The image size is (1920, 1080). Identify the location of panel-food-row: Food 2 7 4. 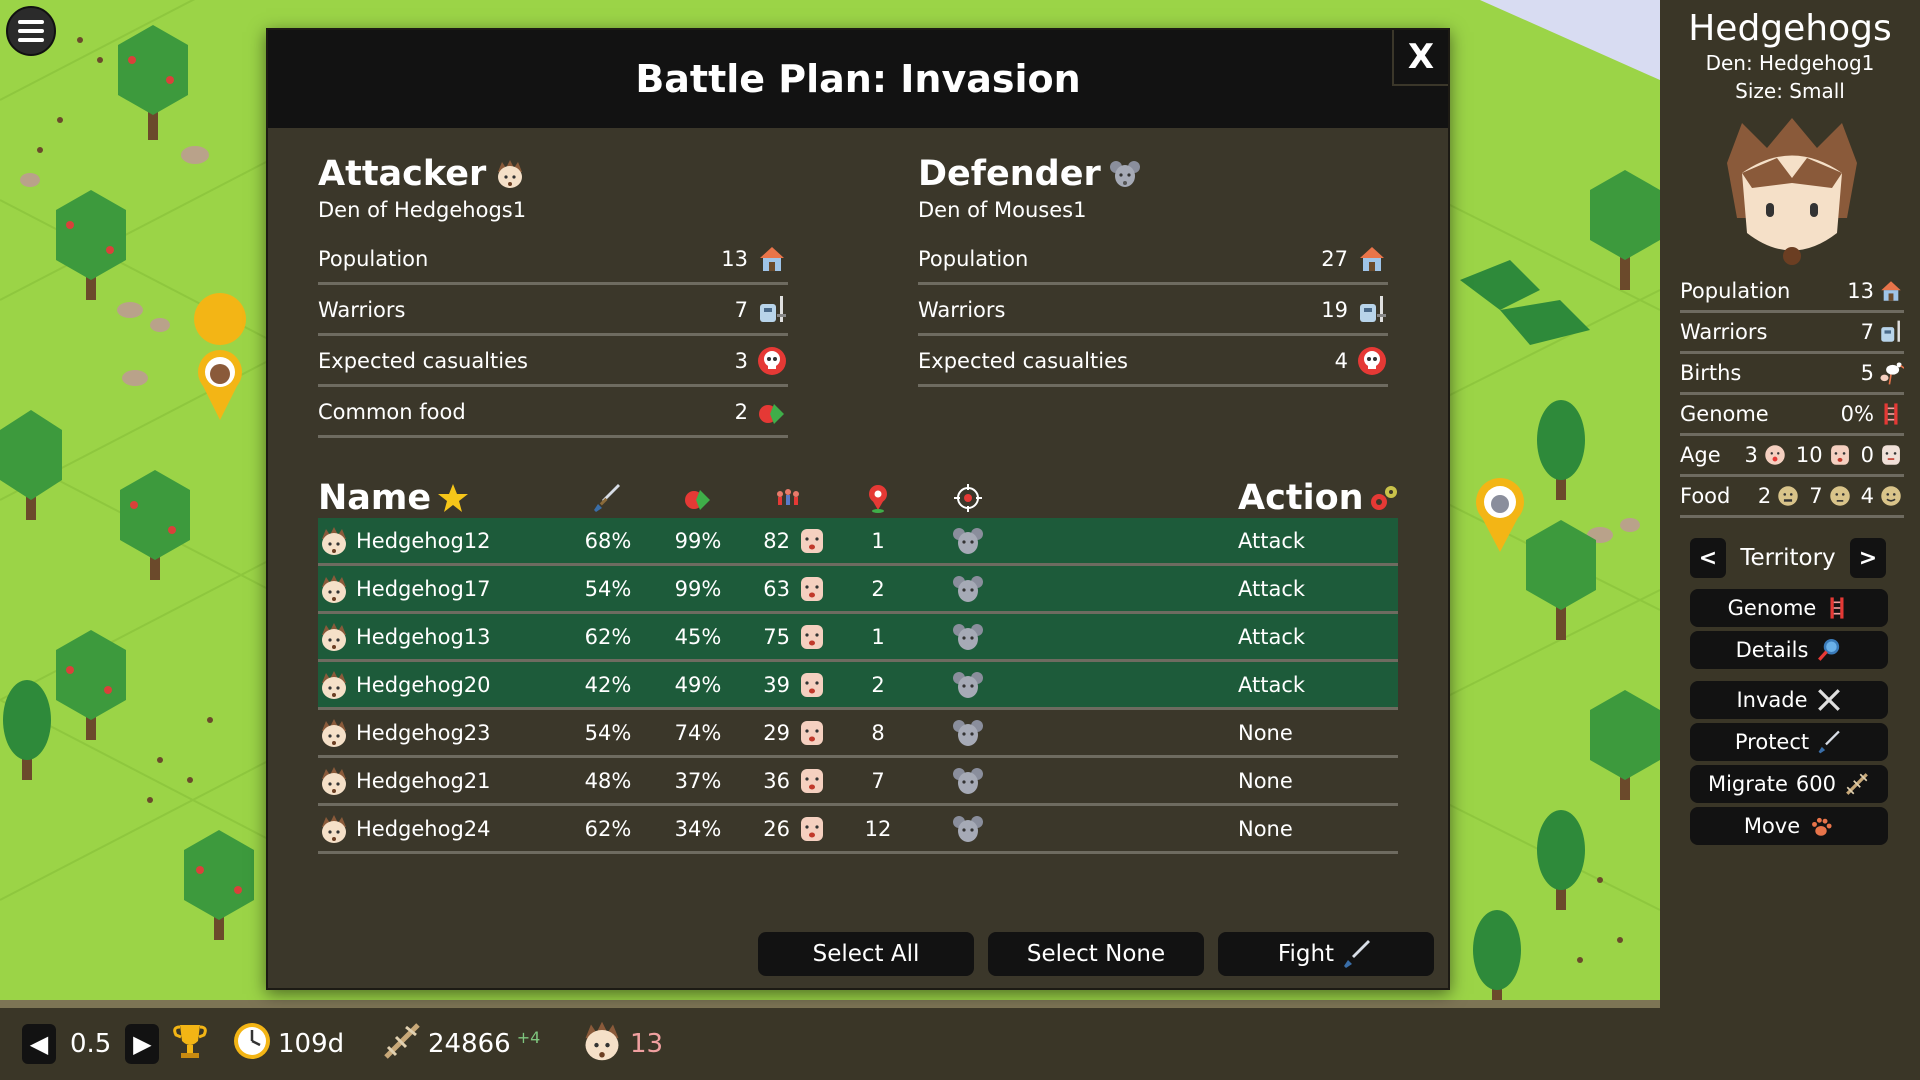
(1792, 497).